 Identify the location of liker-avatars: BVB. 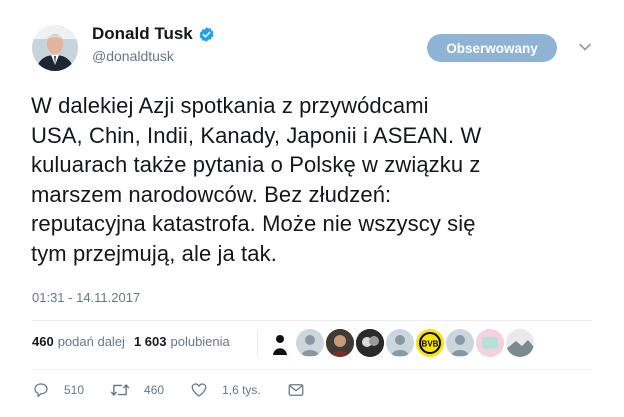
(401, 343).